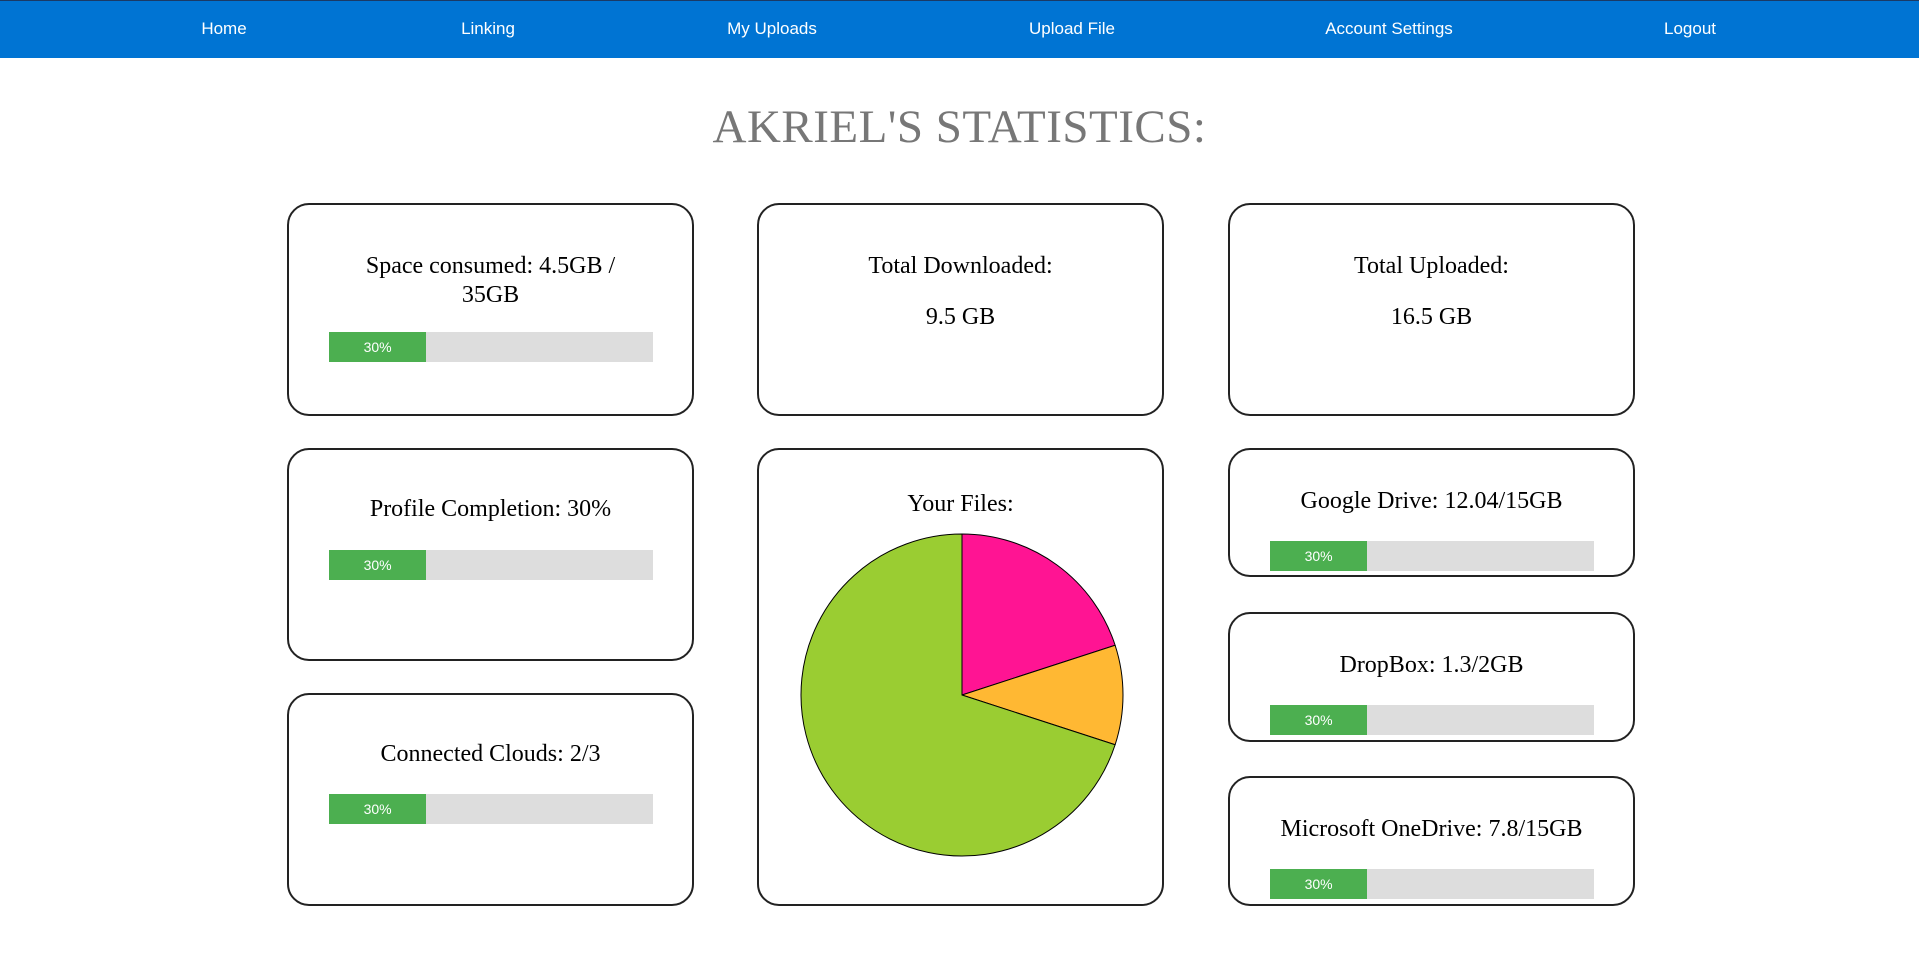 The height and width of the screenshot is (971, 1919). Describe the element at coordinates (1389, 30) in the screenshot. I see `nav-account-settings-link: Account Settings` at that location.